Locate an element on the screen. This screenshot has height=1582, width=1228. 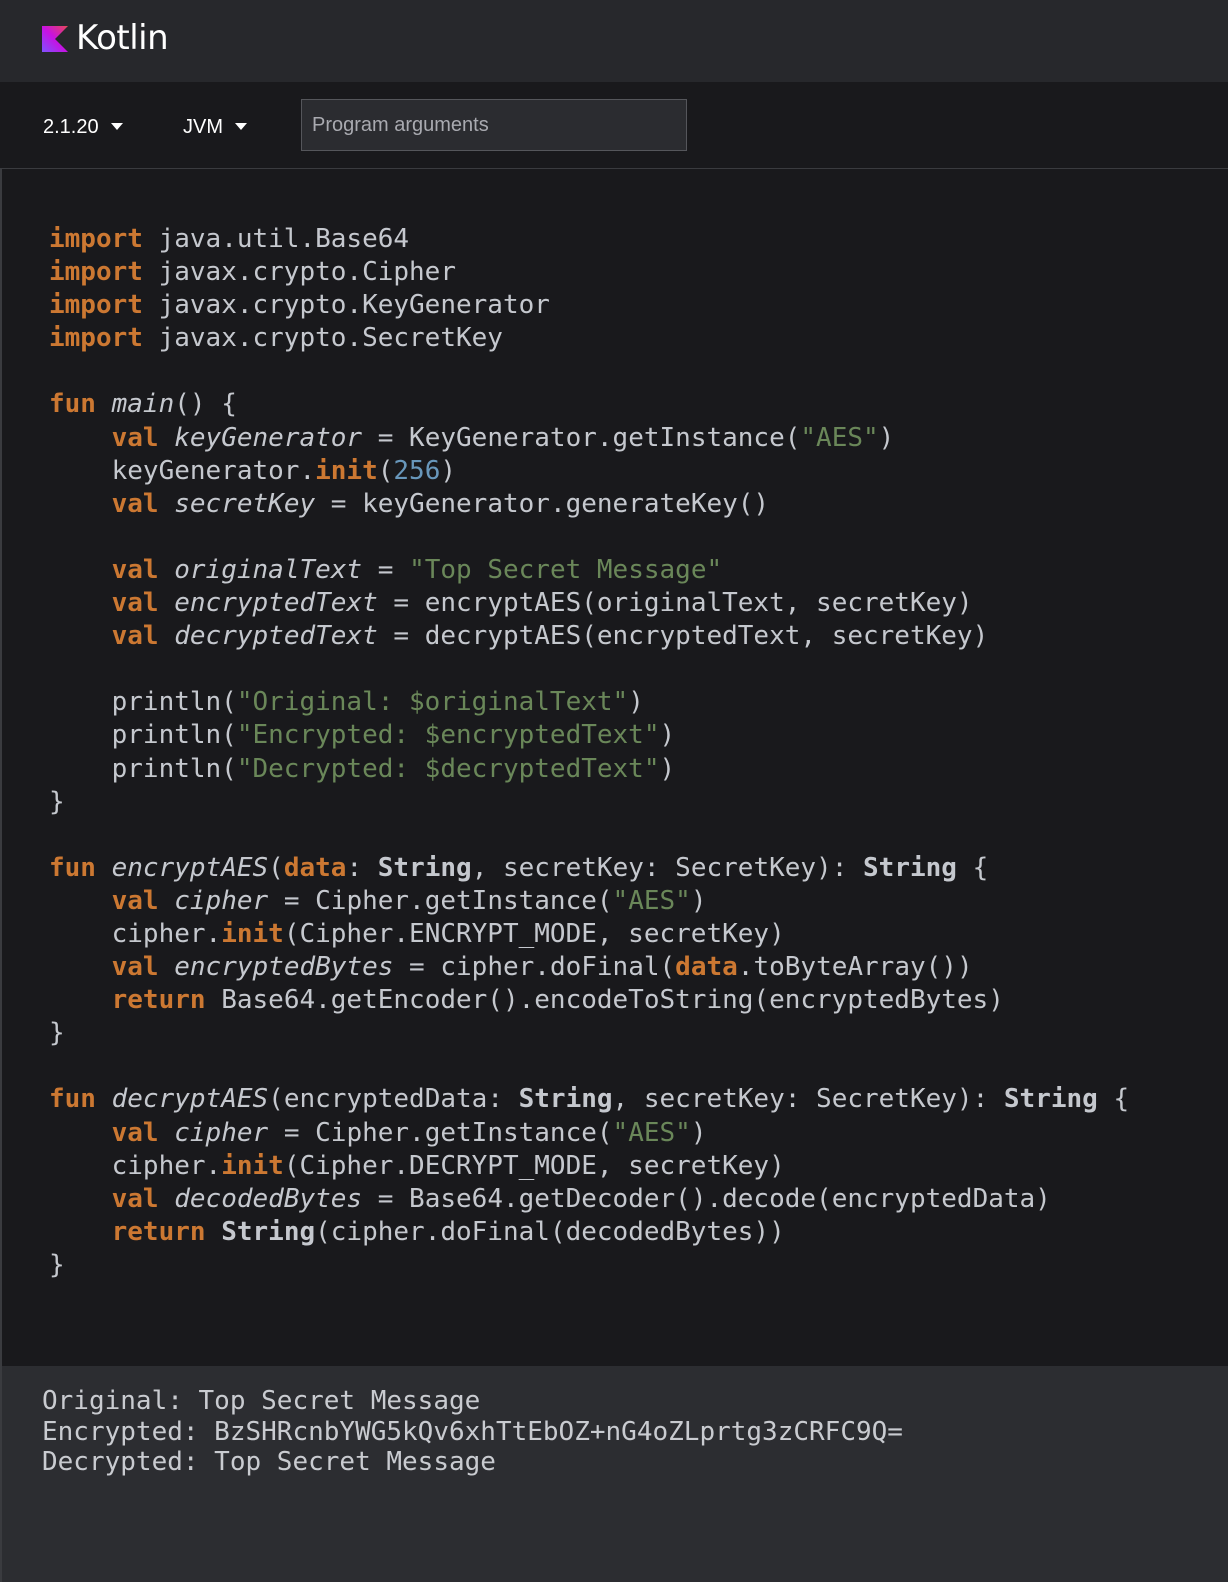
code-line: println("Original: $originalText") is located at coordinates (346, 702).